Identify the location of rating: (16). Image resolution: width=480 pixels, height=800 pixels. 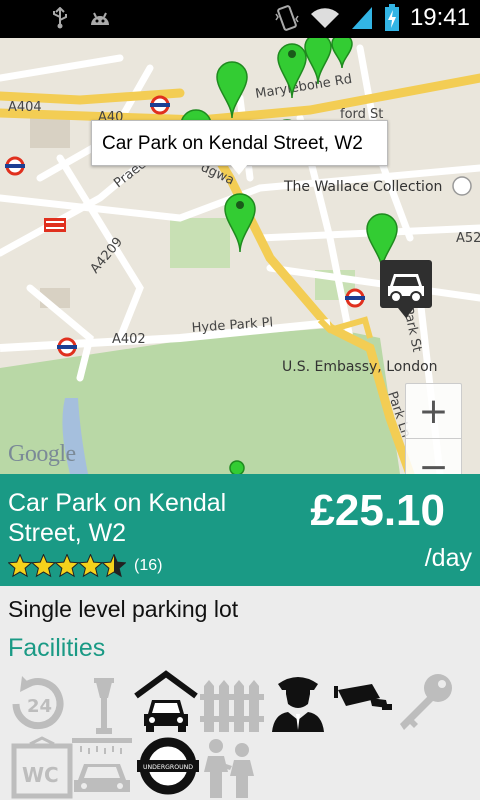
(85, 566).